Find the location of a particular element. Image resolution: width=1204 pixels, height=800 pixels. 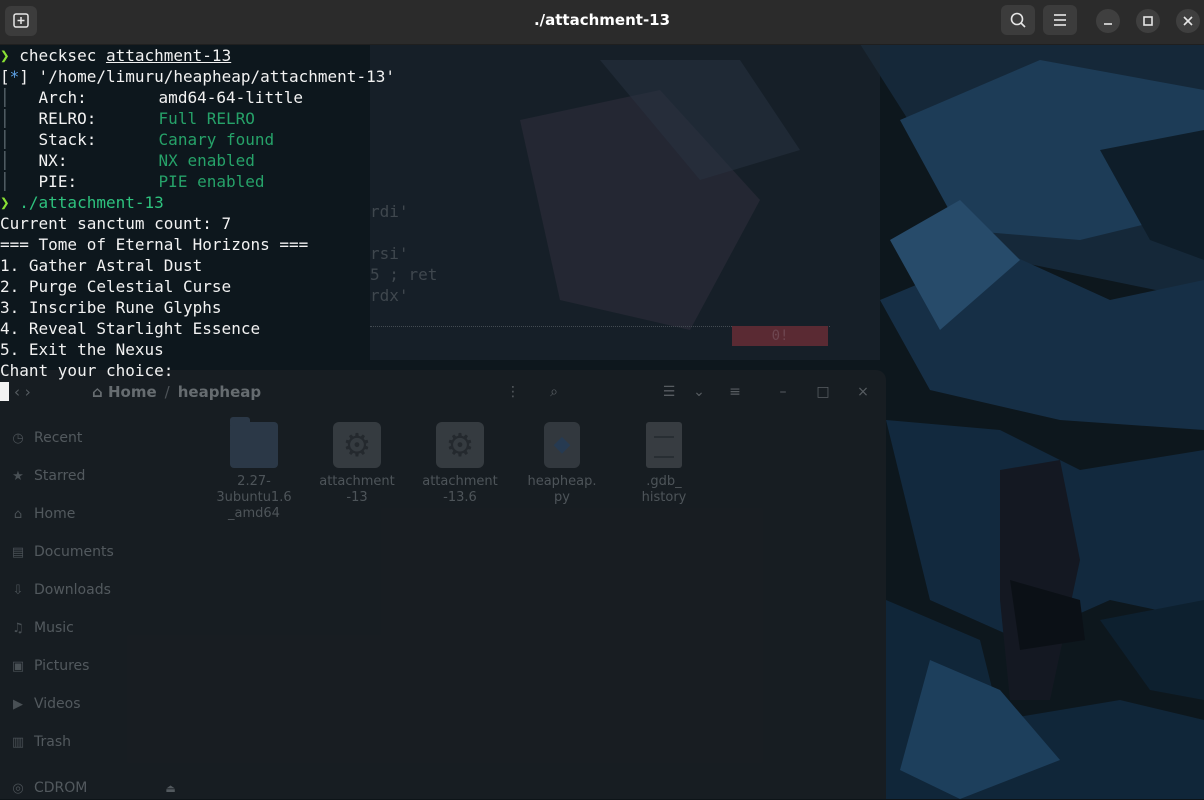

search-button is located at coordinates (1018, 20).